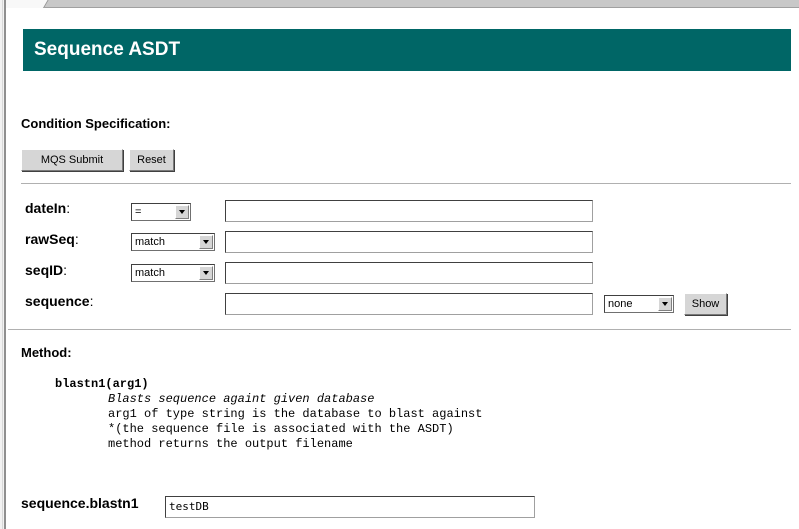 The width and height of the screenshot is (799, 529). Describe the element at coordinates (3, 264) in the screenshot. I see `browser-left-frame` at that location.